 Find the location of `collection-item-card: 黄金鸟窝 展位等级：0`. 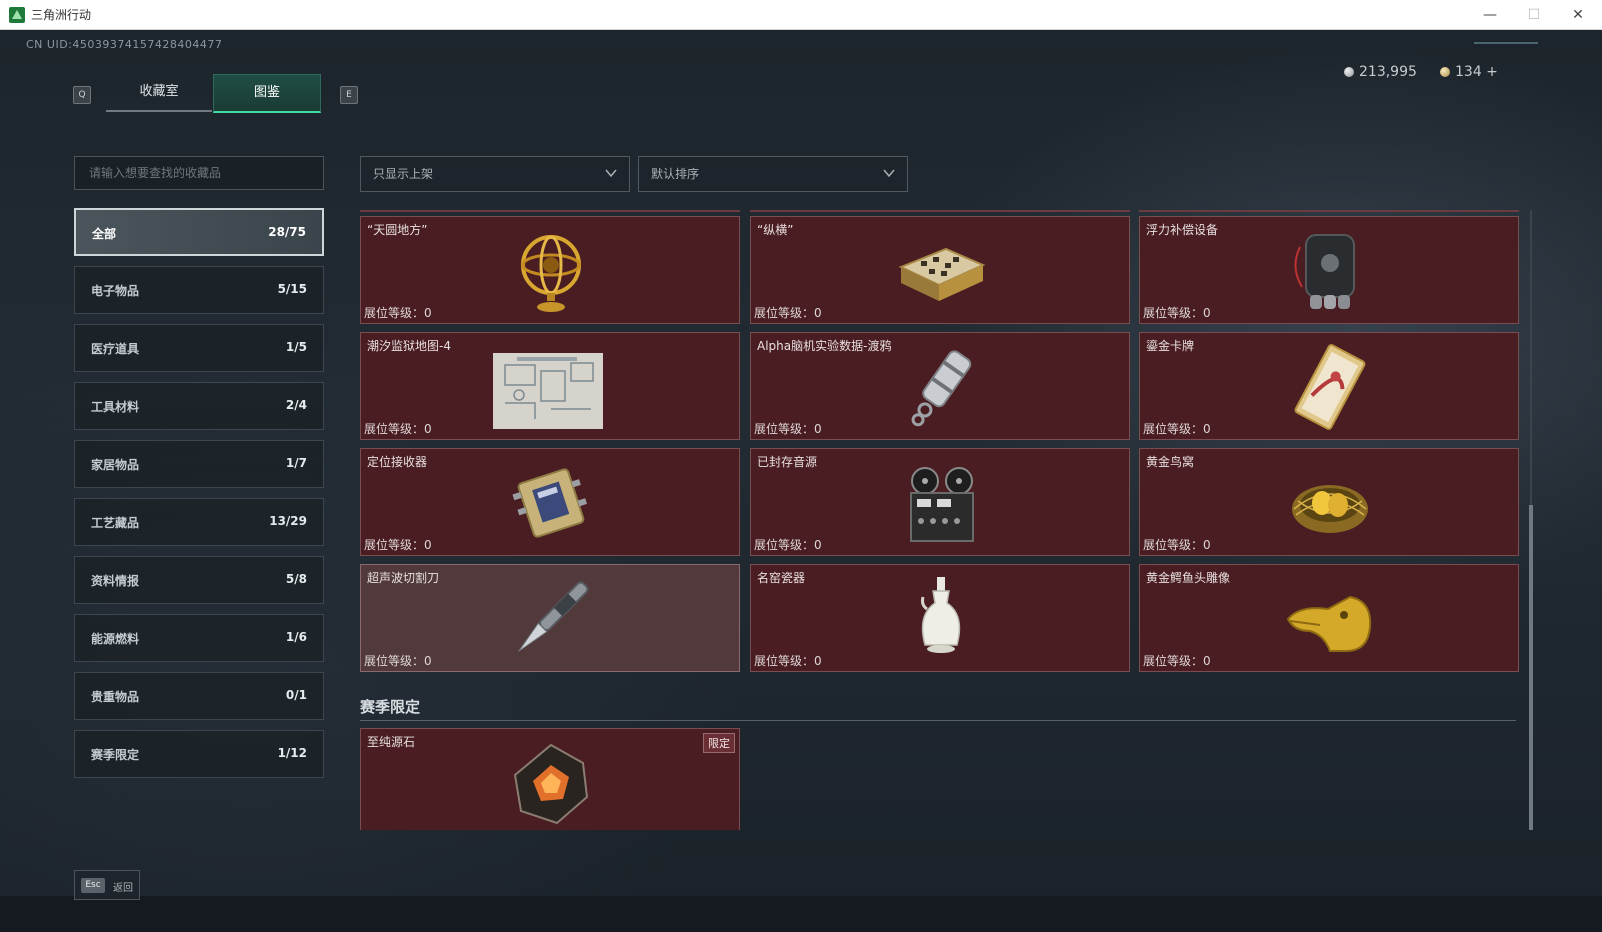

collection-item-card: 黄金鸟窝 展位等级：0 is located at coordinates (1329, 502).